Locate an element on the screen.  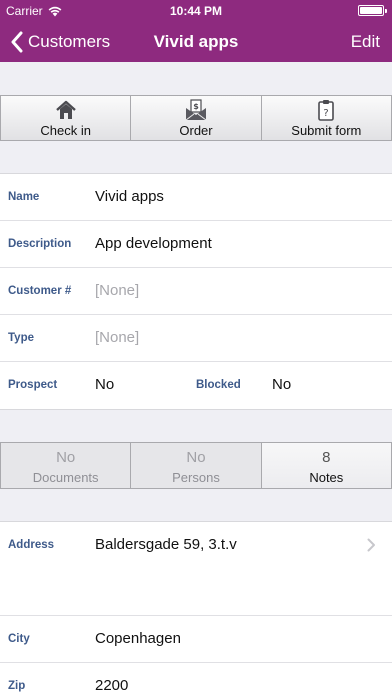
order-label: Order is located at coordinates (196, 130).